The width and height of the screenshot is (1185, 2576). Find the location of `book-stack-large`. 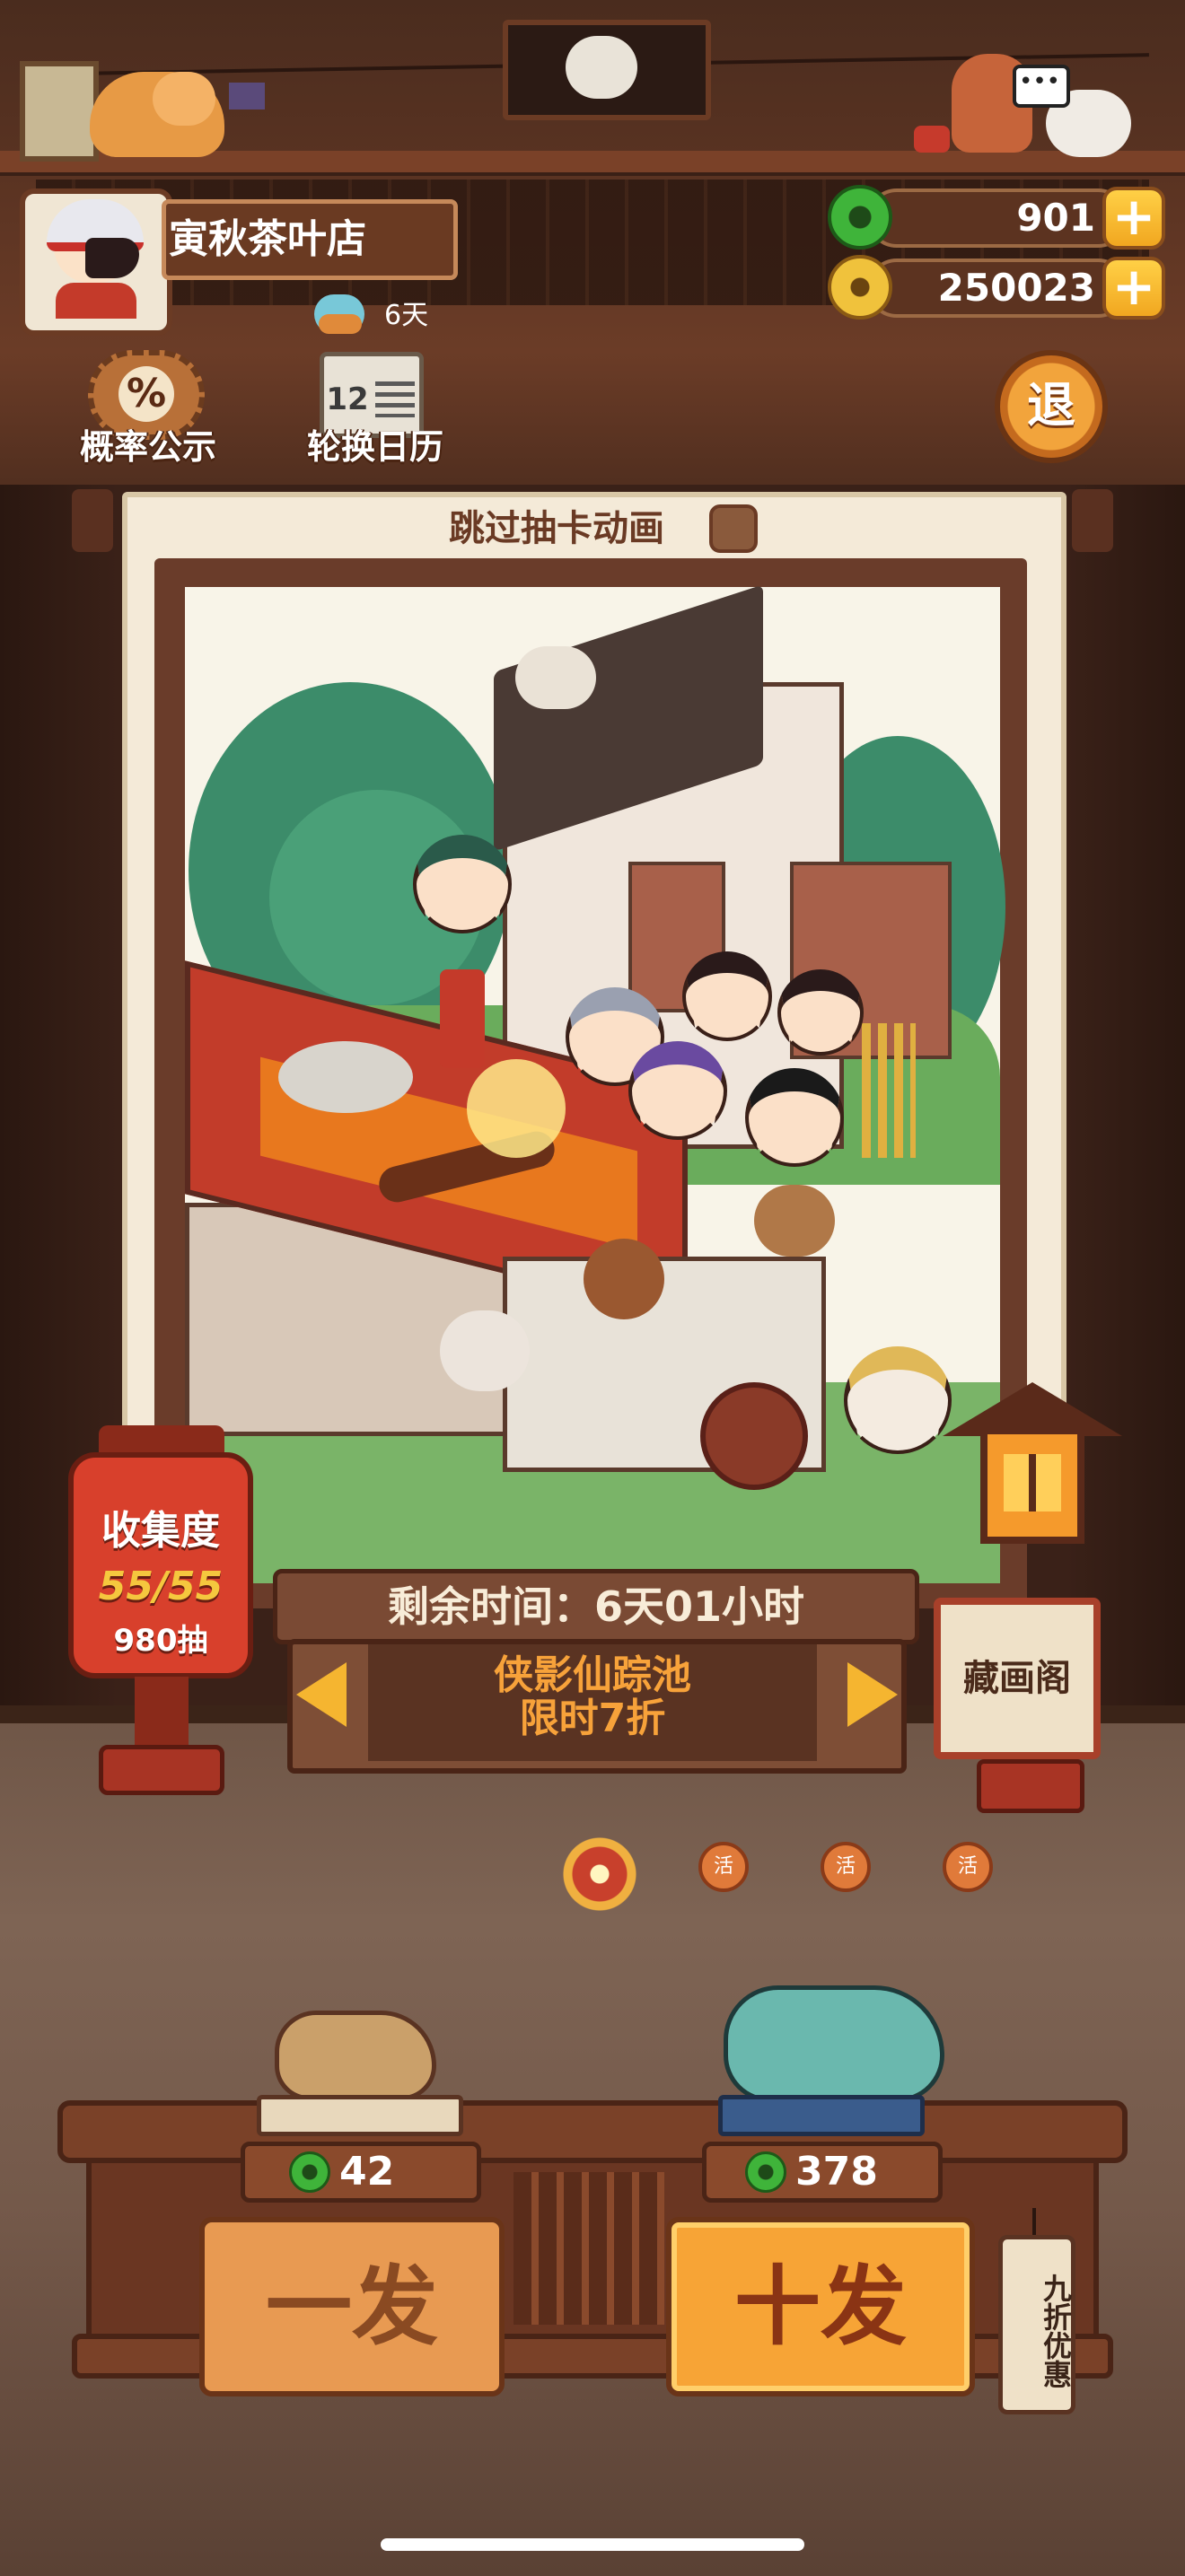

book-stack-large is located at coordinates (821, 2115).